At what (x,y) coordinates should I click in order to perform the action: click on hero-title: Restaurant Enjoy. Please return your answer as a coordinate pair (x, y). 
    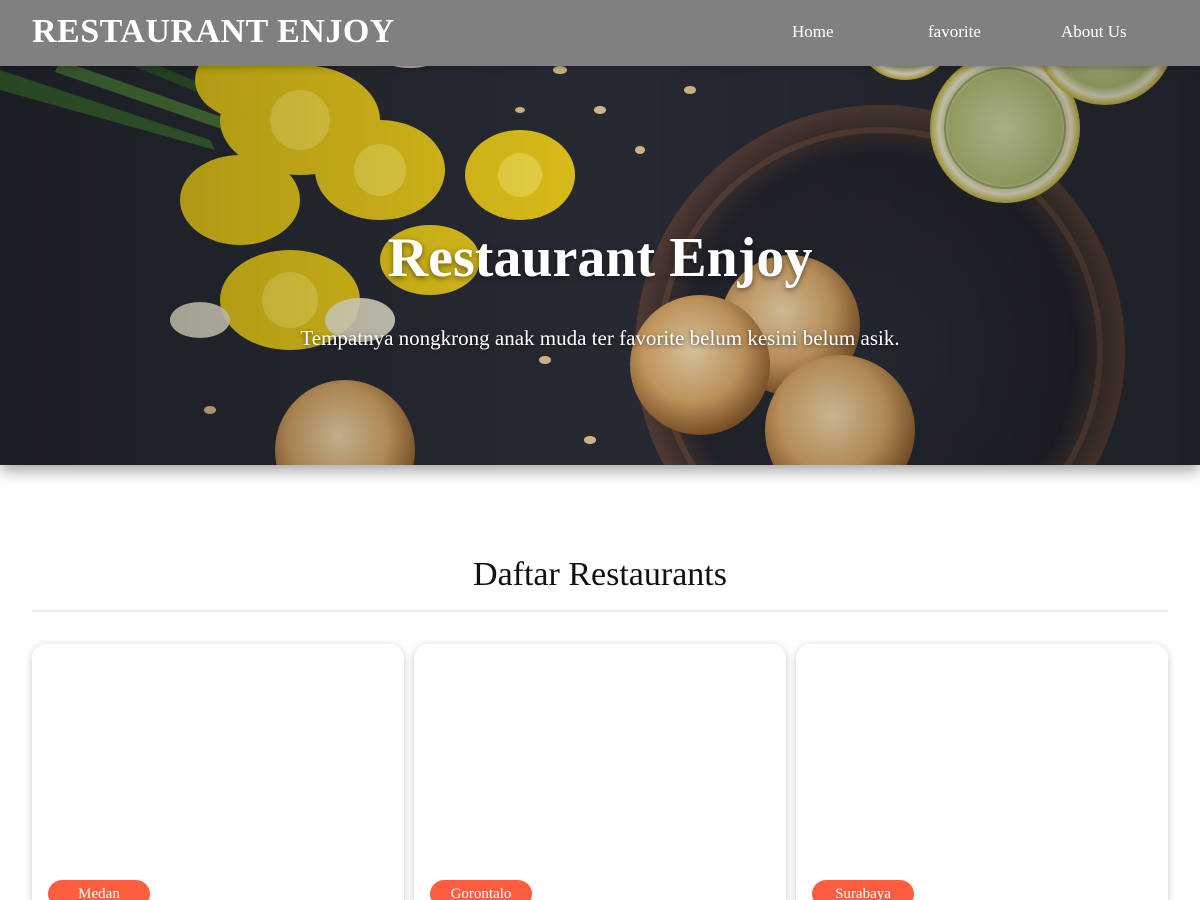
    Looking at the image, I should click on (600, 258).